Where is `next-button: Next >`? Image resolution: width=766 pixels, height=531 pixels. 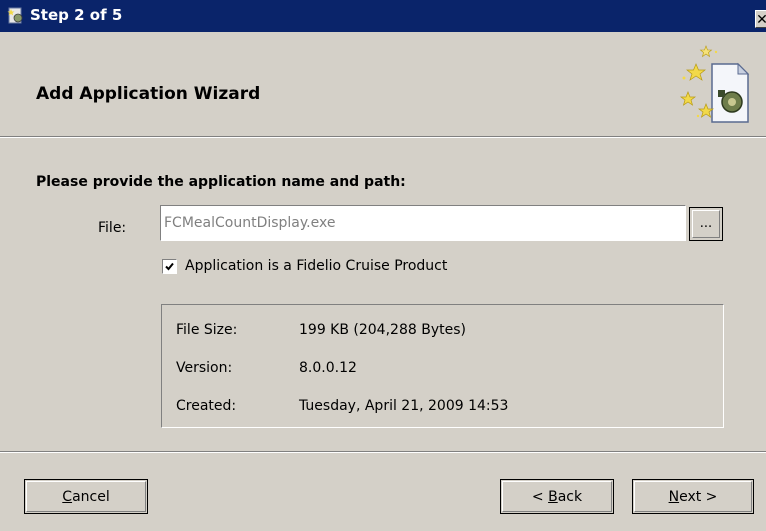
next-button: Next > is located at coordinates (693, 496).